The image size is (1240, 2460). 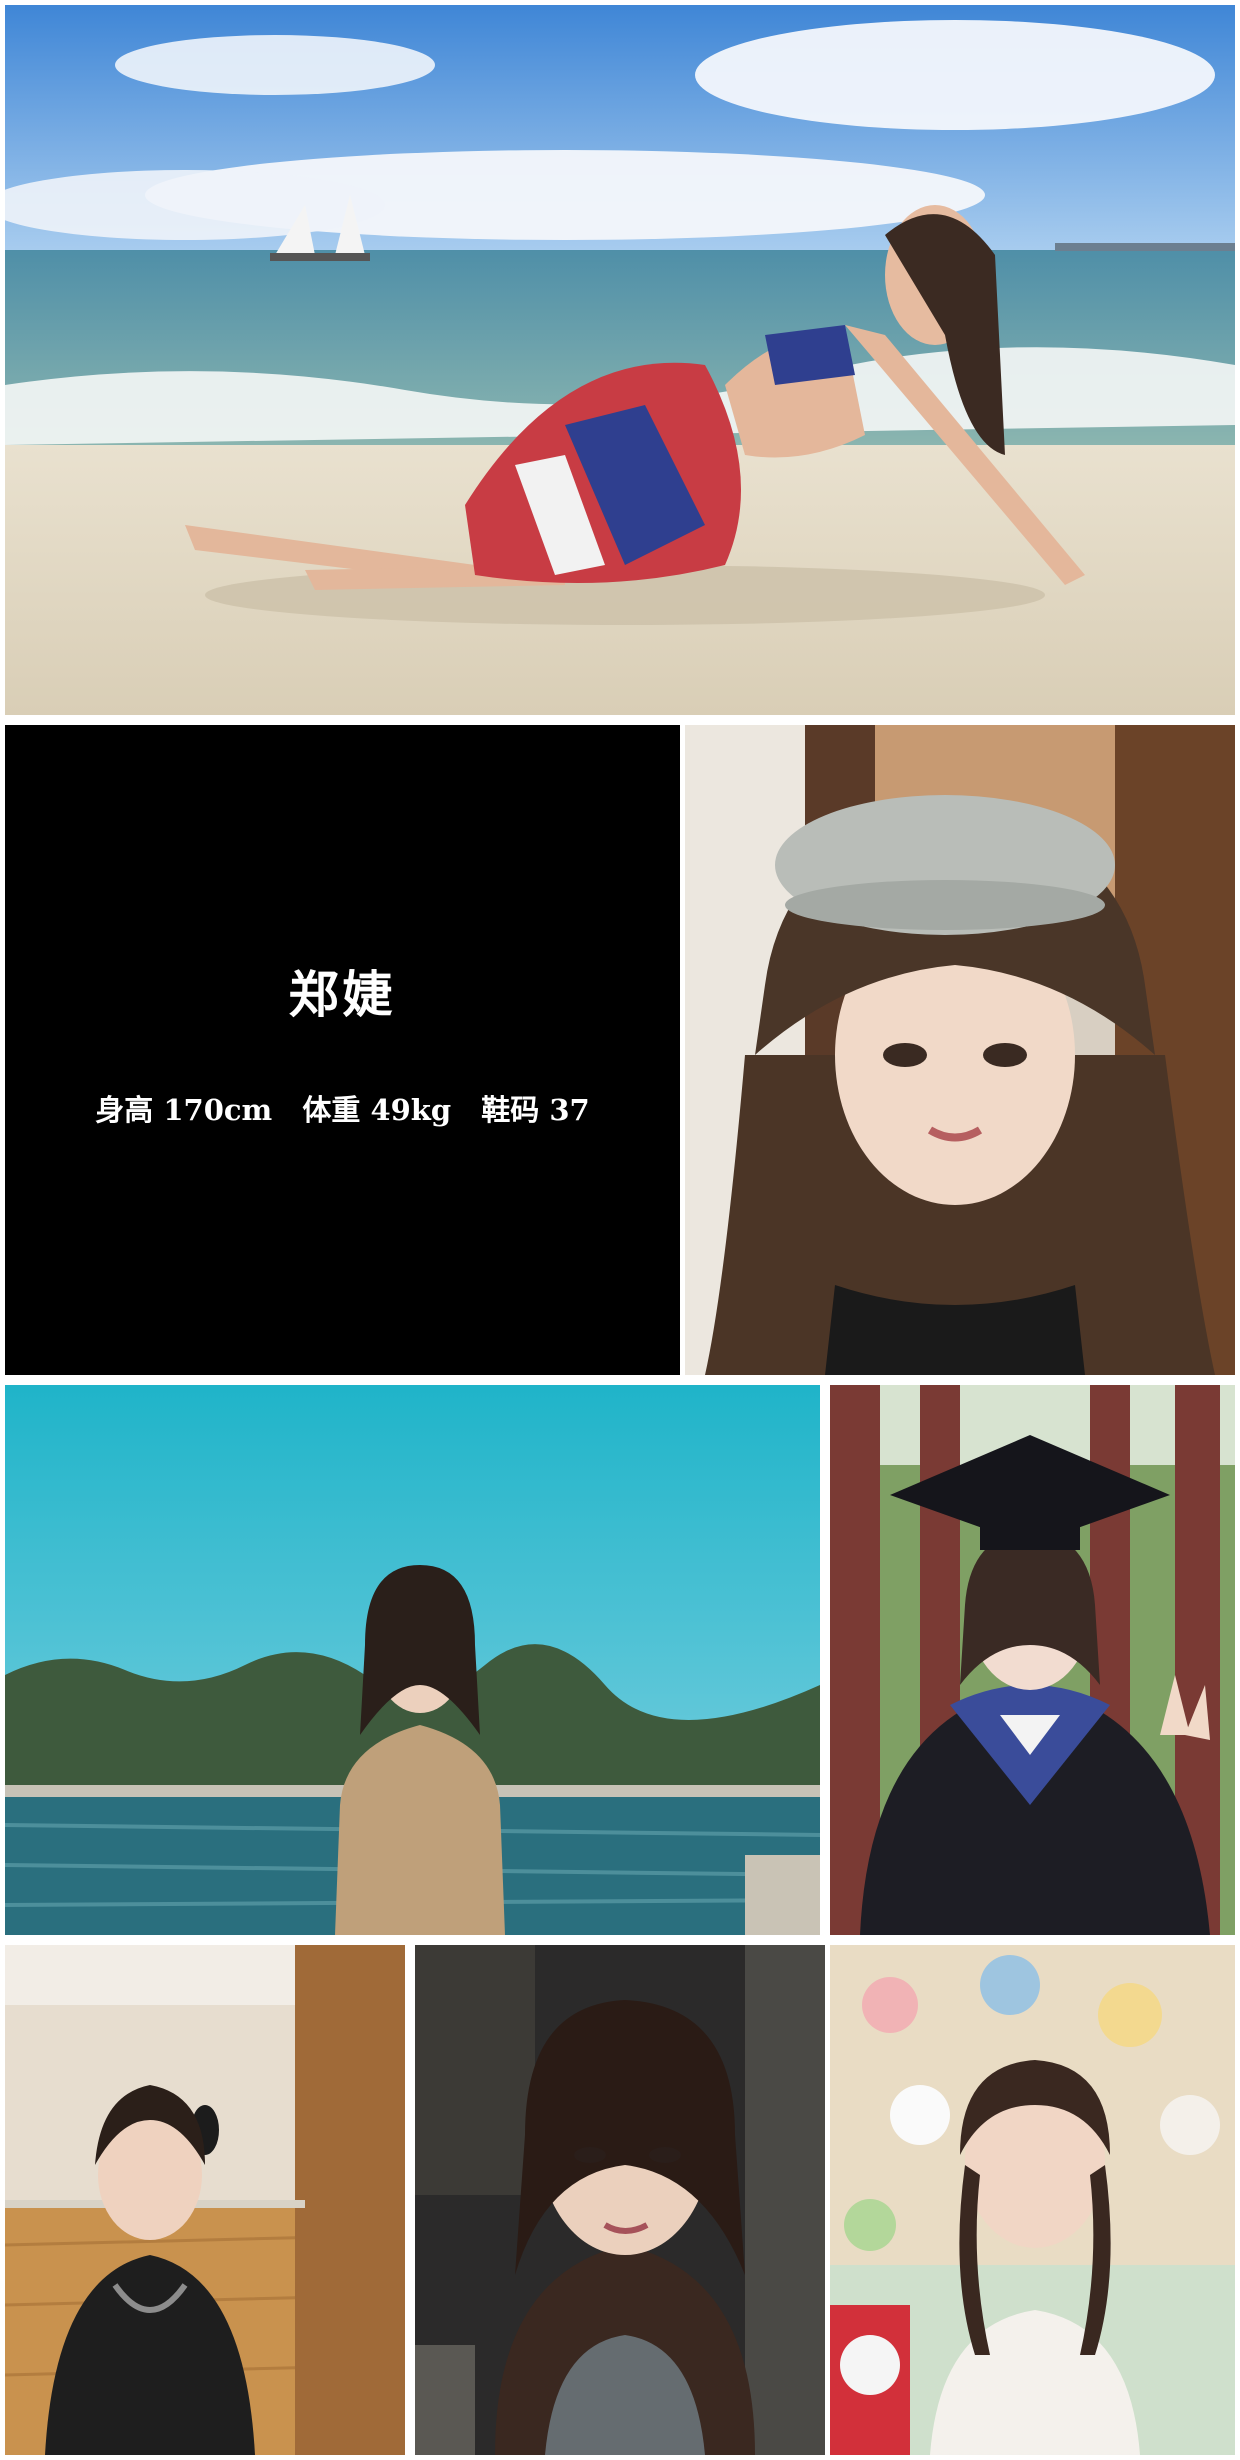 I want to click on shoe-size-stat: 鞋码 37, so click(x=535, y=1110).